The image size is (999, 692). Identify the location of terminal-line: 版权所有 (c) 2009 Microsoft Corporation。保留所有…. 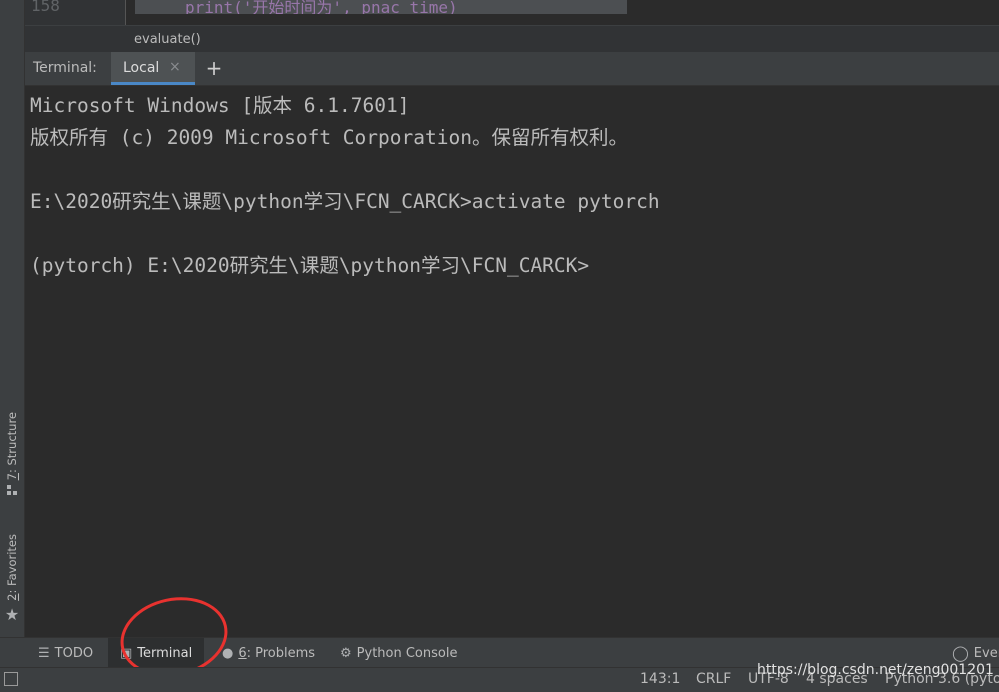
(329, 137).